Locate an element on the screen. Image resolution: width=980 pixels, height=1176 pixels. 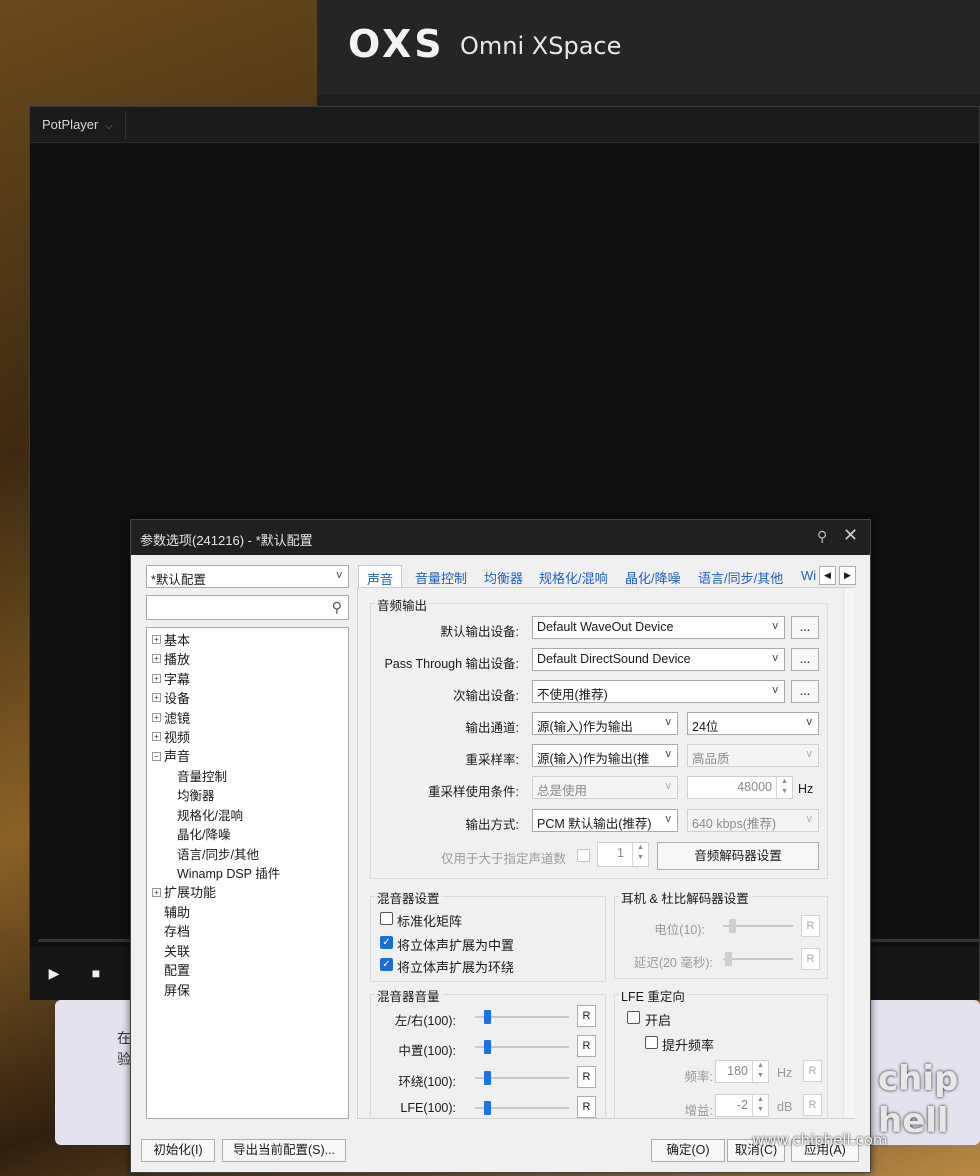
audio-decoder-settings-button: 音频解码器设置 is located at coordinates (738, 856).